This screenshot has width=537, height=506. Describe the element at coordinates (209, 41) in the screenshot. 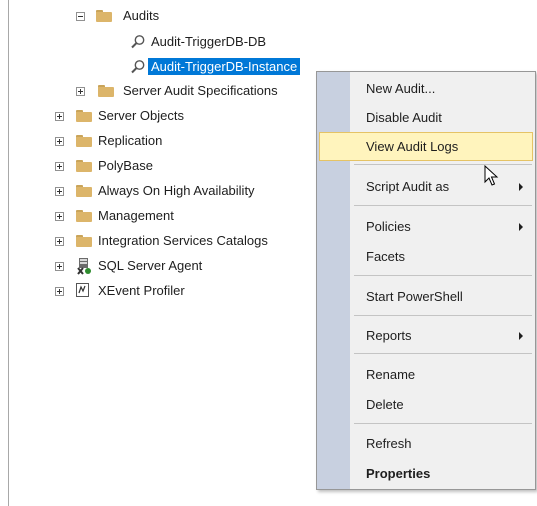

I see `tree-label: Audit-TriggerDB-DB` at that location.